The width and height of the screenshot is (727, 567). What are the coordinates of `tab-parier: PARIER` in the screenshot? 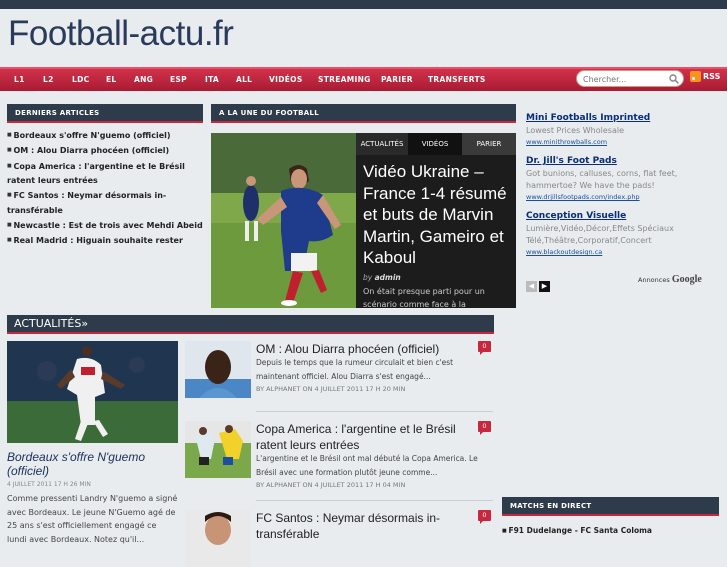 It's located at (489, 144).